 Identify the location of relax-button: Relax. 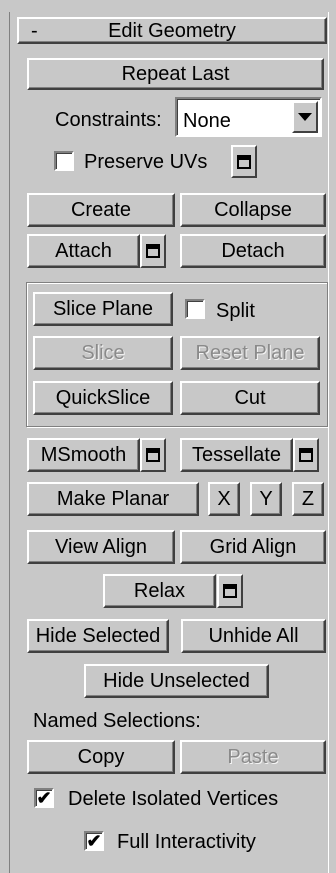
(159, 591).